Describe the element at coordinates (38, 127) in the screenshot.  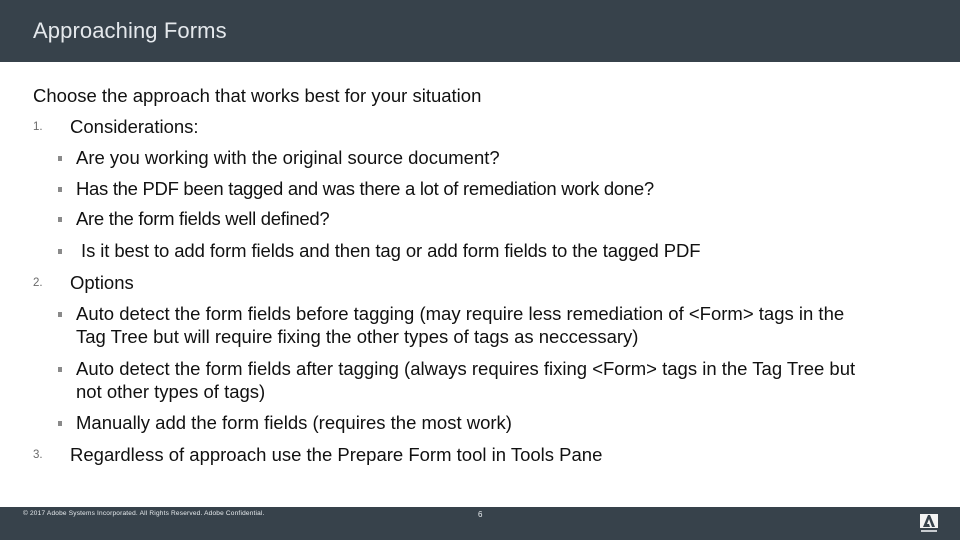
I see `list-number: 1.` at that location.